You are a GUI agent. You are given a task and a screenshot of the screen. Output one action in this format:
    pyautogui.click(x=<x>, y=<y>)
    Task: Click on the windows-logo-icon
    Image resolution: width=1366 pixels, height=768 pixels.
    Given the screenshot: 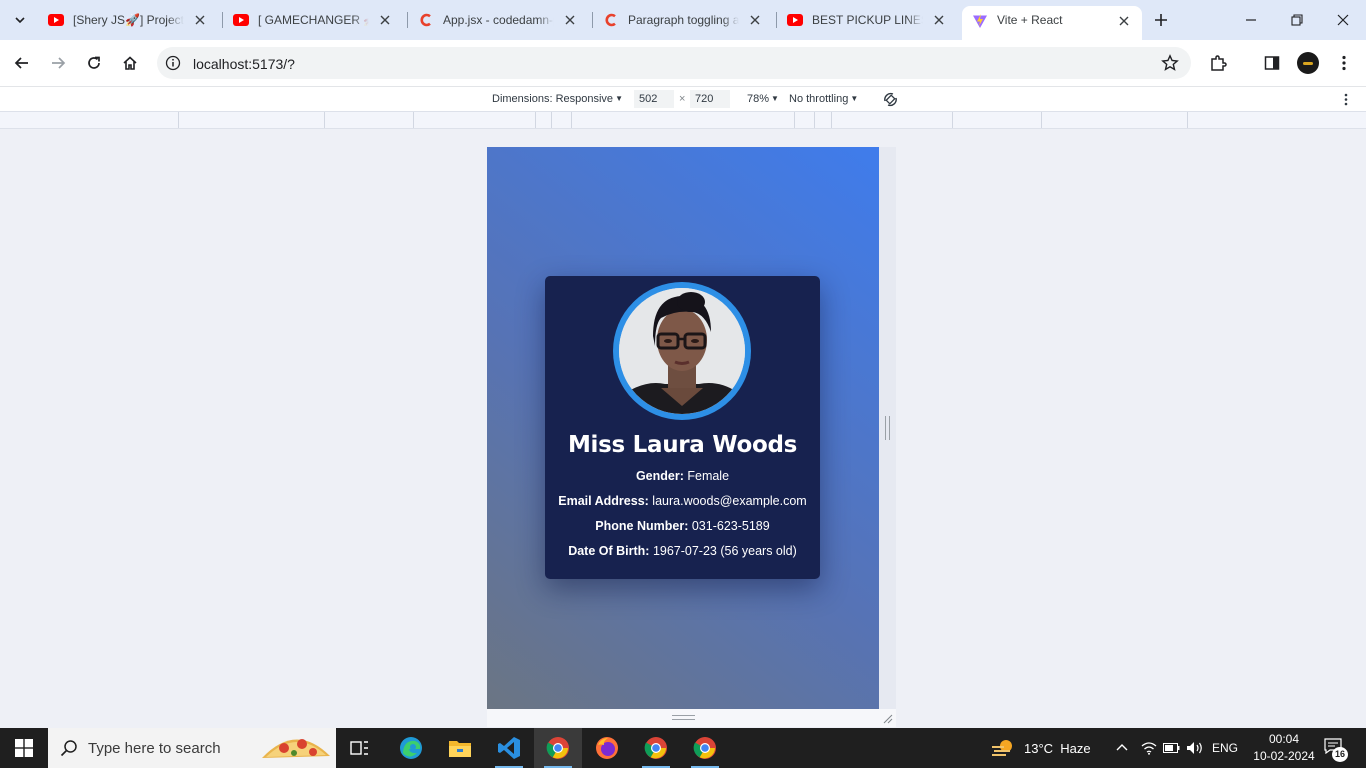 What is the action you would take?
    pyautogui.click(x=24, y=748)
    